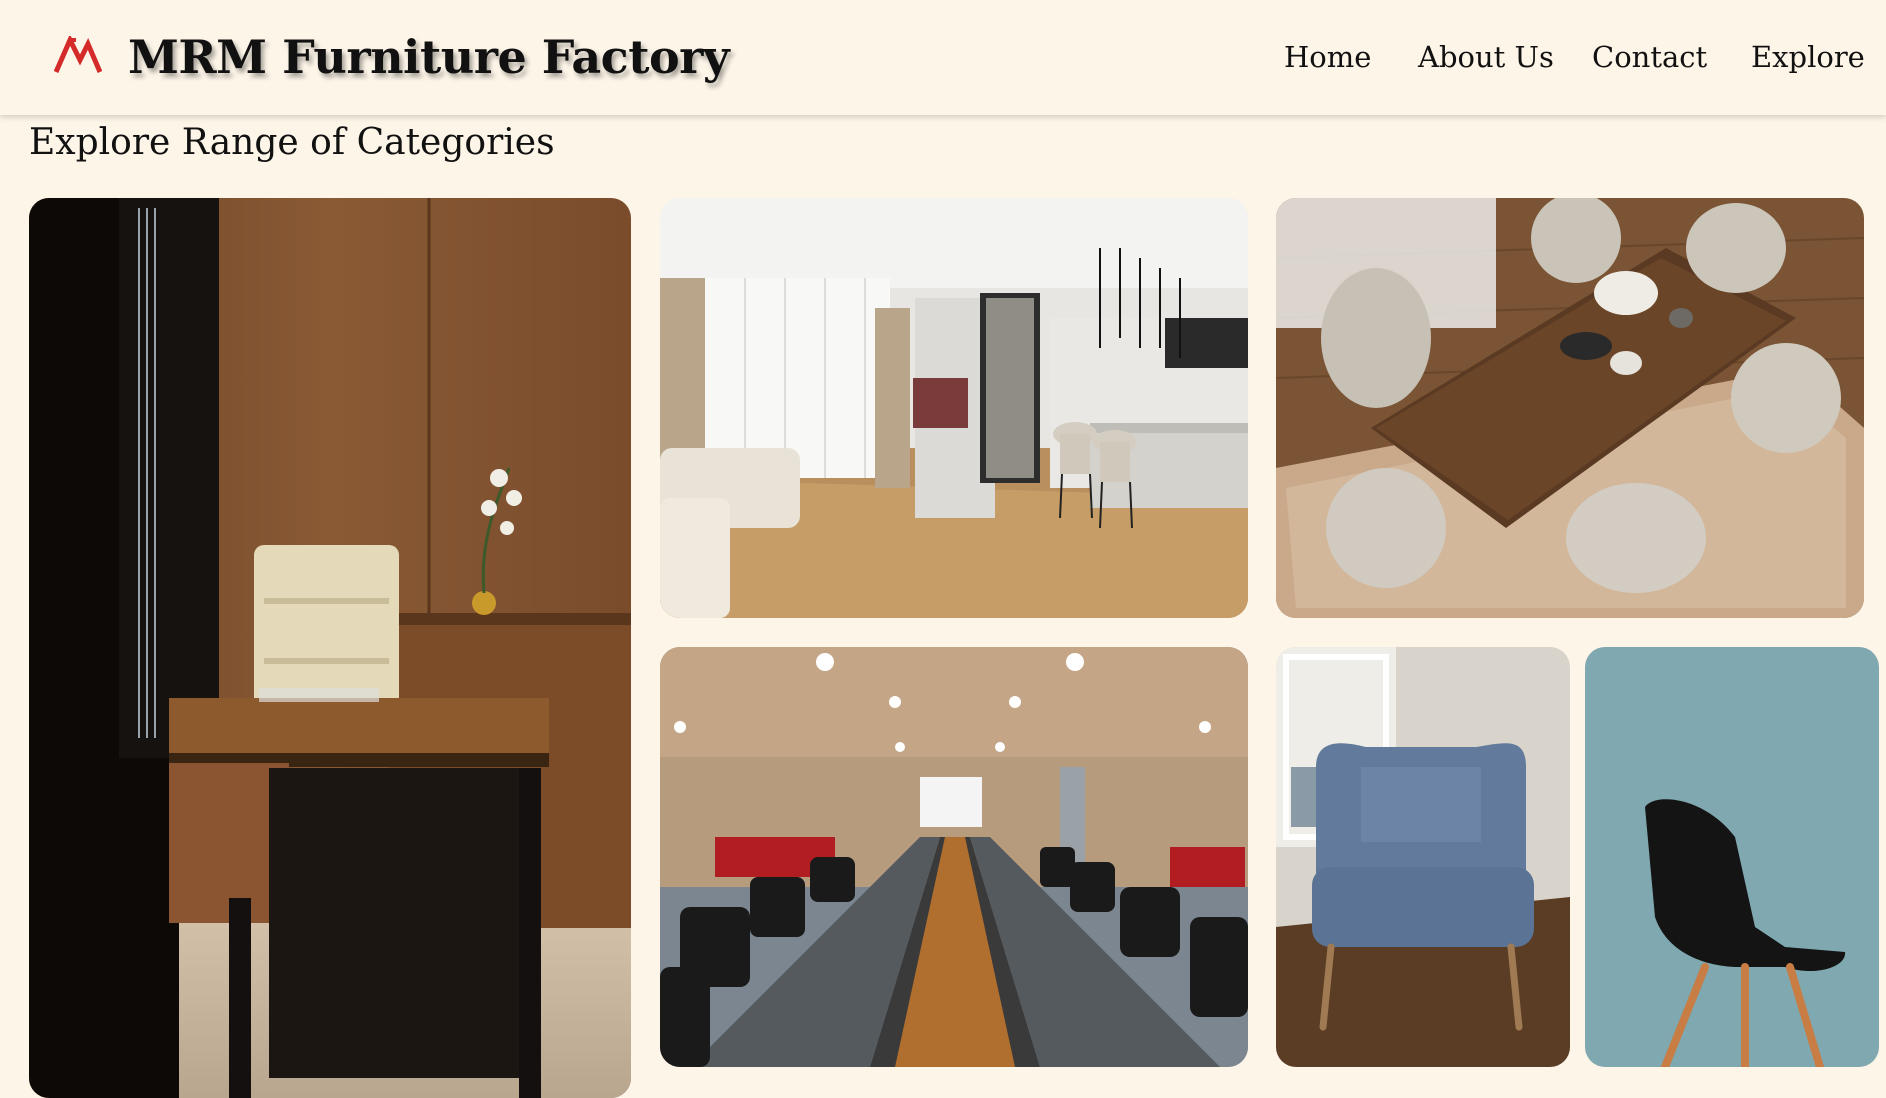 The width and height of the screenshot is (1886, 1098). I want to click on nav-home: Home, so click(1327, 57).